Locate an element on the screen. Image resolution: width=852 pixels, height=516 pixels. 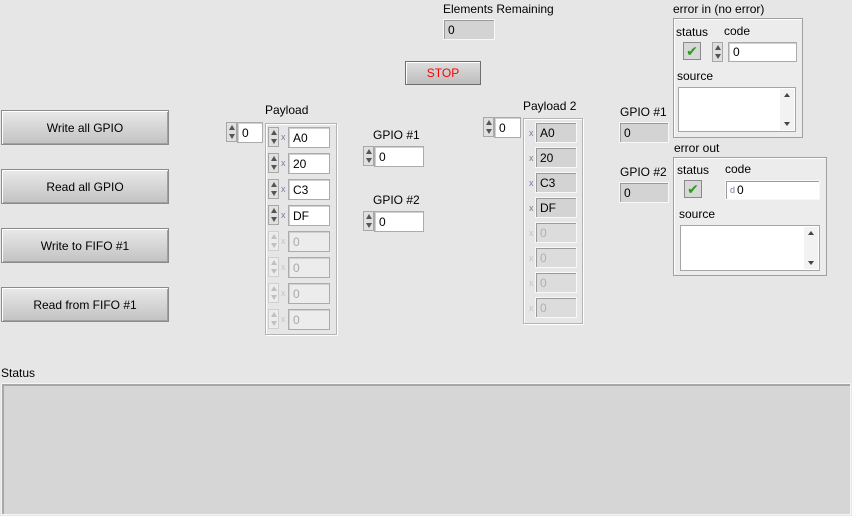
payload2-index-input: 0 is located at coordinates (507, 127).